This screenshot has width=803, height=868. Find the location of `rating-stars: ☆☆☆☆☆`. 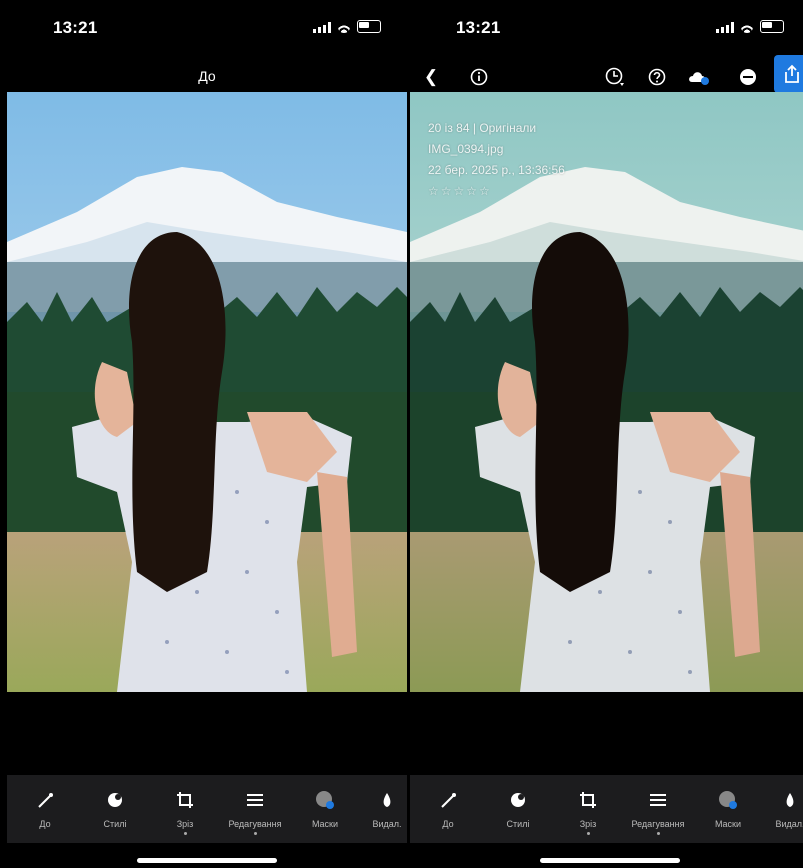

rating-stars: ☆☆☆☆☆ is located at coordinates (496, 191).